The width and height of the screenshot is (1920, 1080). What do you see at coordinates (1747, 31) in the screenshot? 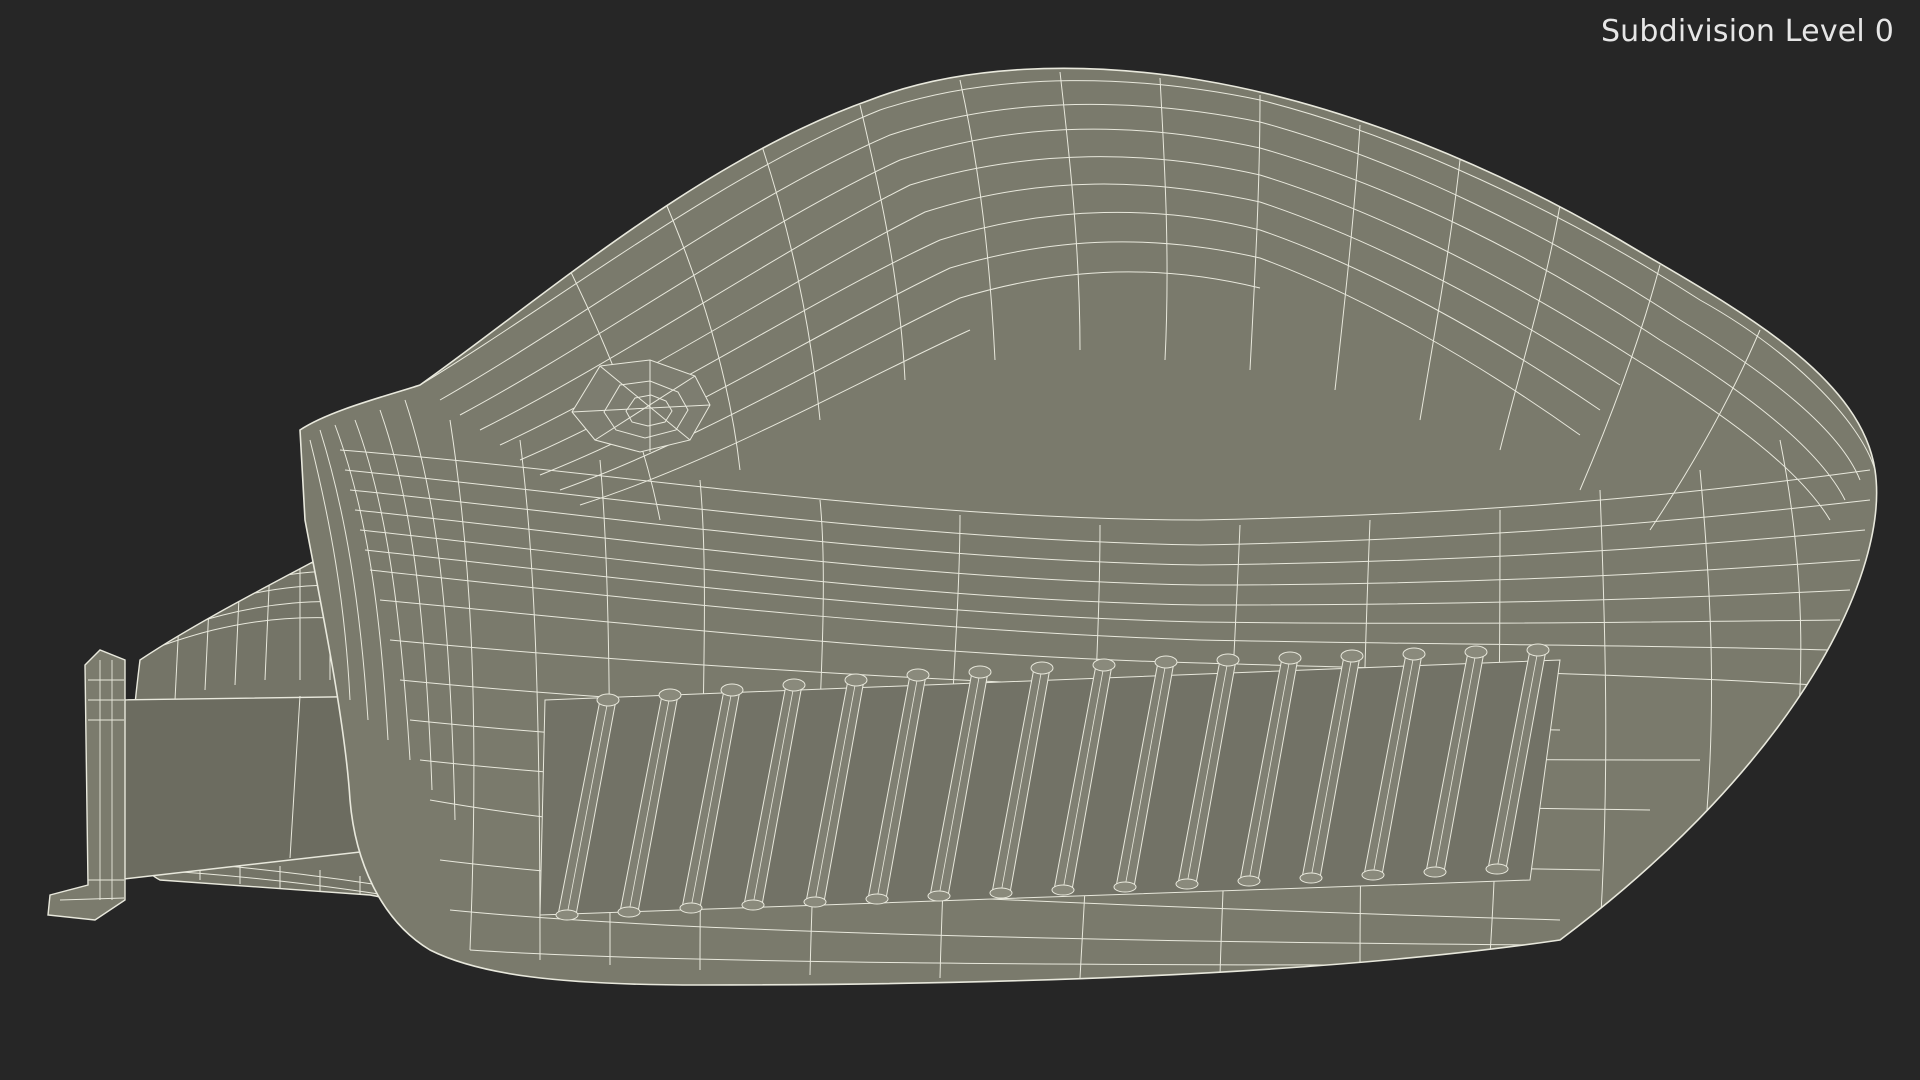
I see `subdivision-level-label: Subdivision Level 0` at bounding box center [1747, 31].